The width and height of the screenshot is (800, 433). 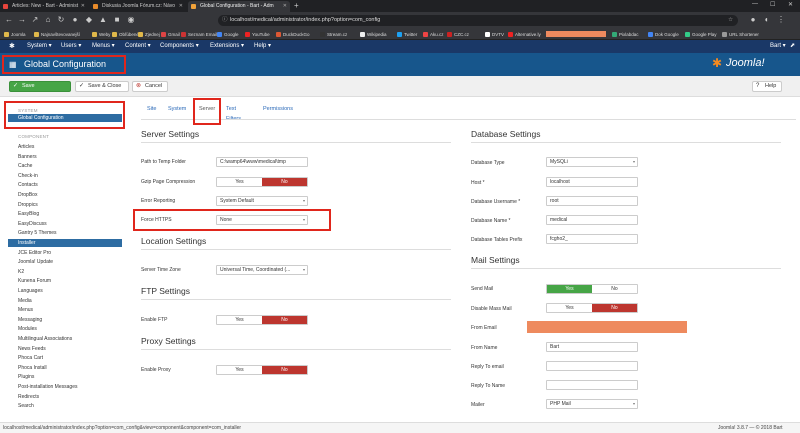 What do you see at coordinates (296, 5) in the screenshot?
I see `new-tab-icon: +` at bounding box center [296, 5].